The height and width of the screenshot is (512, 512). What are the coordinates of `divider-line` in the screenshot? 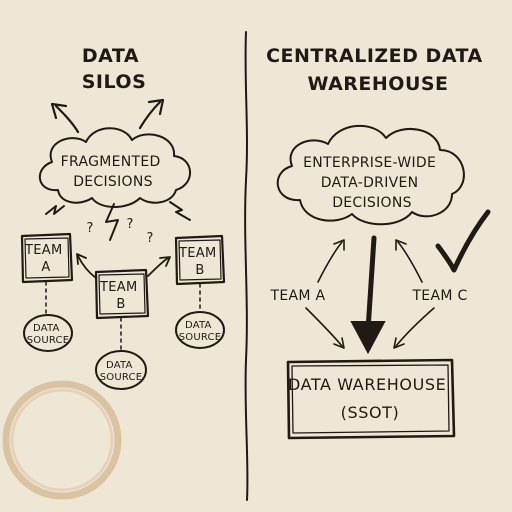 It's located at (246, 266).